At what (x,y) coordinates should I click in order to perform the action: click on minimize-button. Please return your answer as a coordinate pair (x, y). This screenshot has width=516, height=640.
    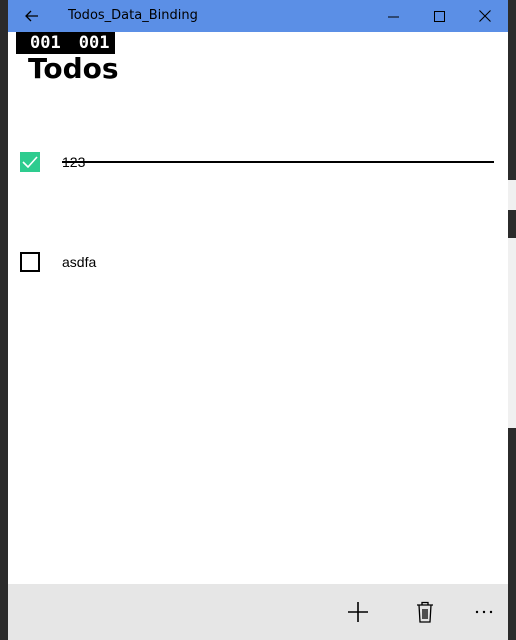
    Looking at the image, I should click on (393, 16).